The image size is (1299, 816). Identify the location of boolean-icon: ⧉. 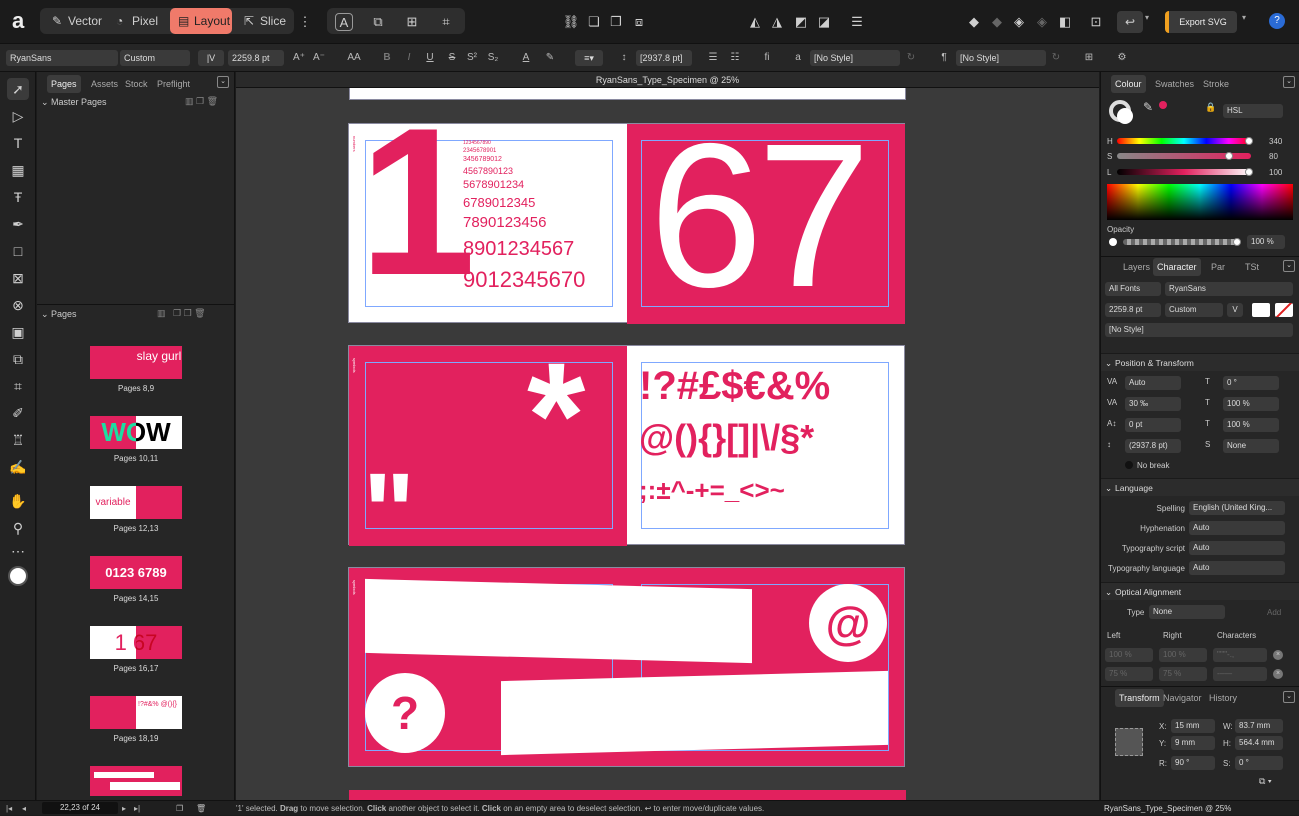
(378, 22).